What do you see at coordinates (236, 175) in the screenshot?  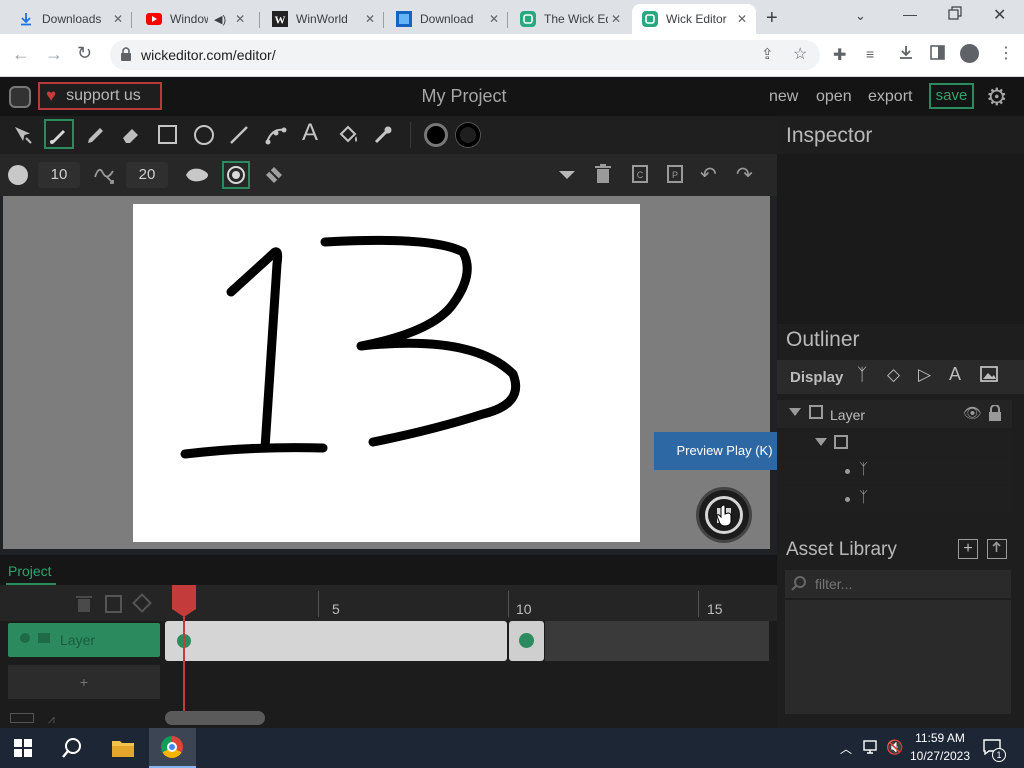 I see `pressure-toggle-button` at bounding box center [236, 175].